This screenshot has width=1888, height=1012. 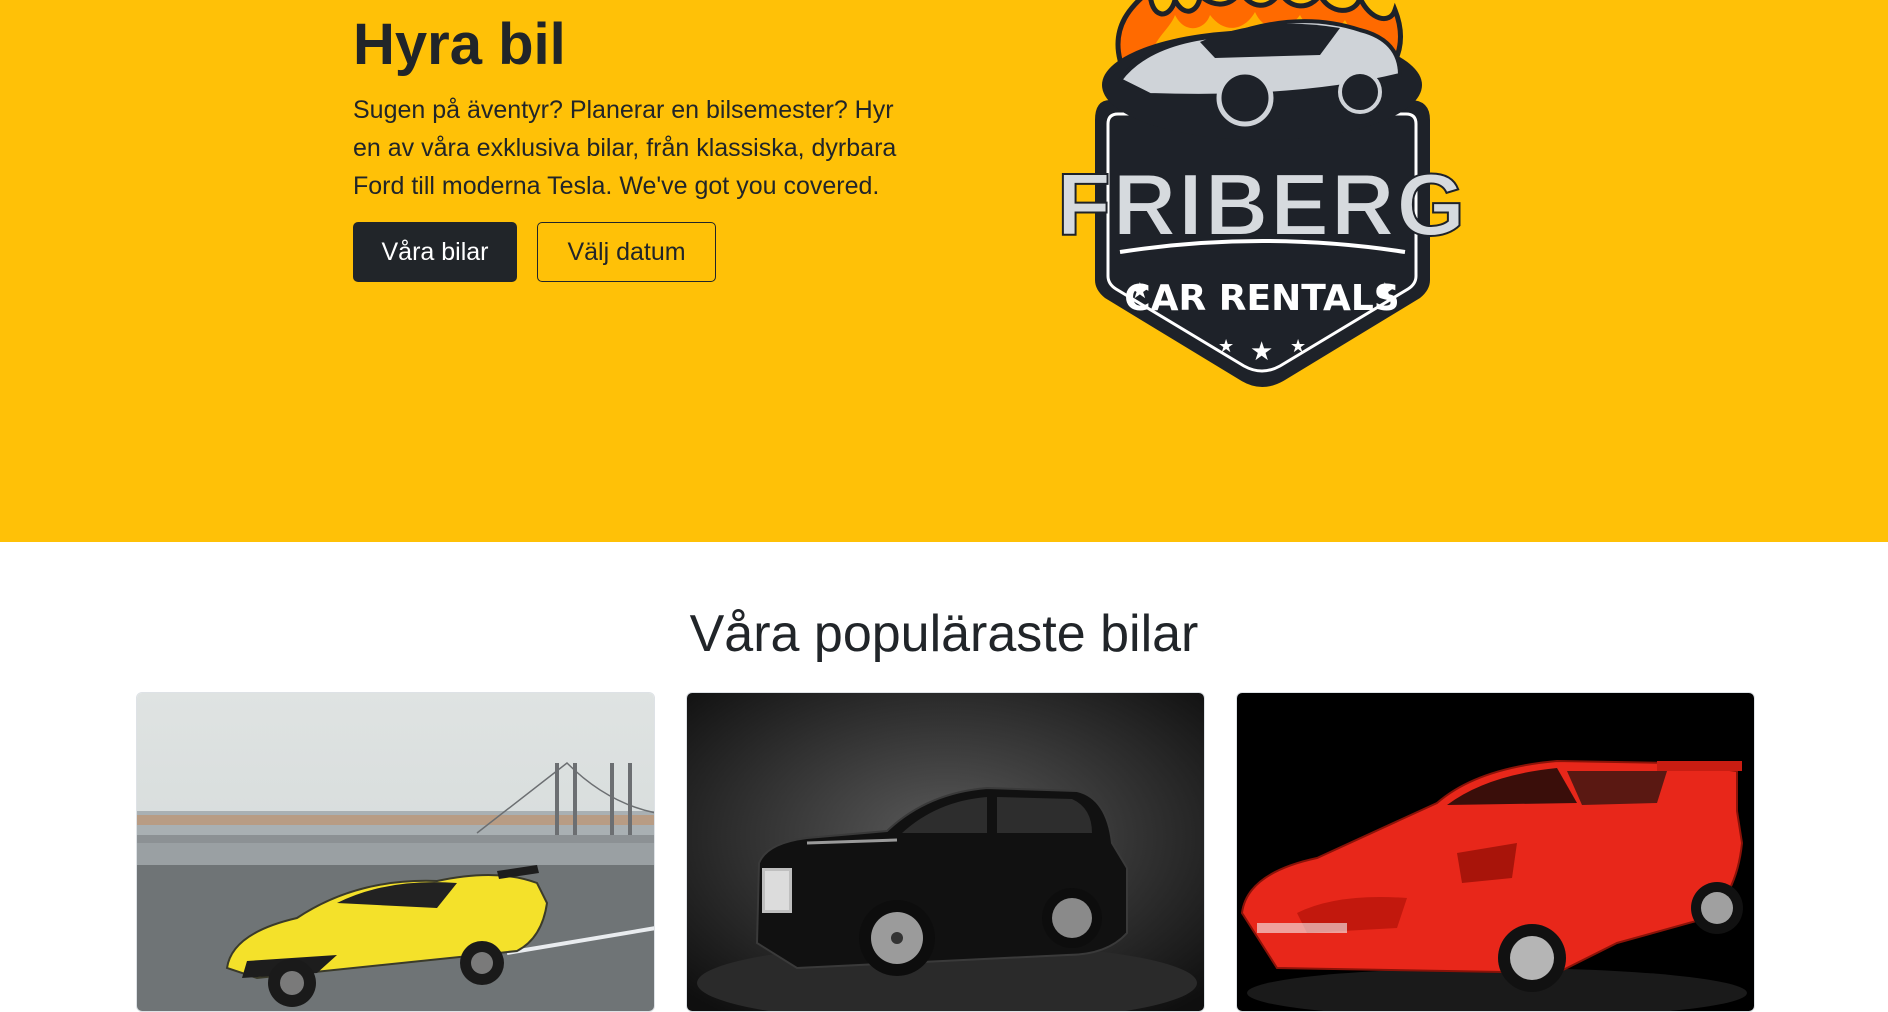 I want to click on car-card-black, so click(x=945, y=852).